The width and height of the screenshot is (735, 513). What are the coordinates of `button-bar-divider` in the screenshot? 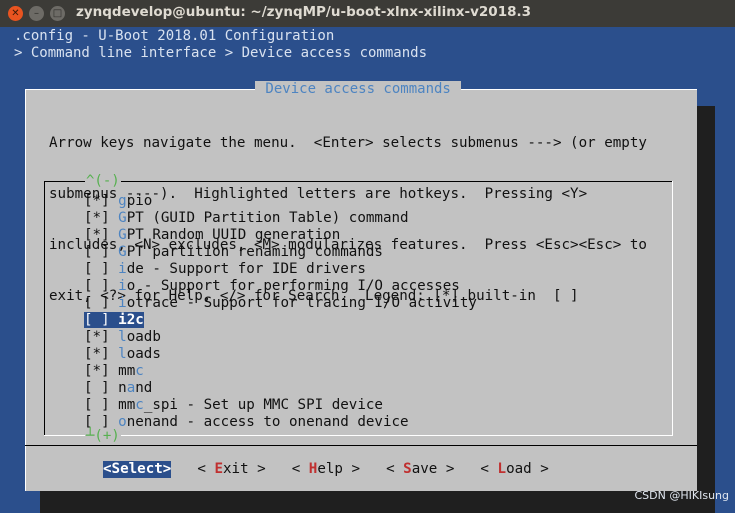 It's located at (361, 445).